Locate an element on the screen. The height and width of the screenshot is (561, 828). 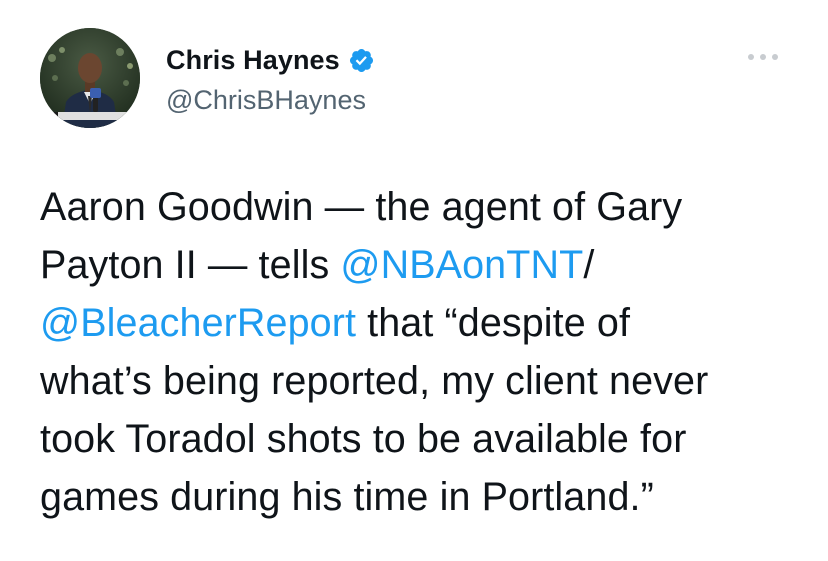
author-identity: Chris Haynes @ChrisBHaynes is located at coordinates (270, 78).